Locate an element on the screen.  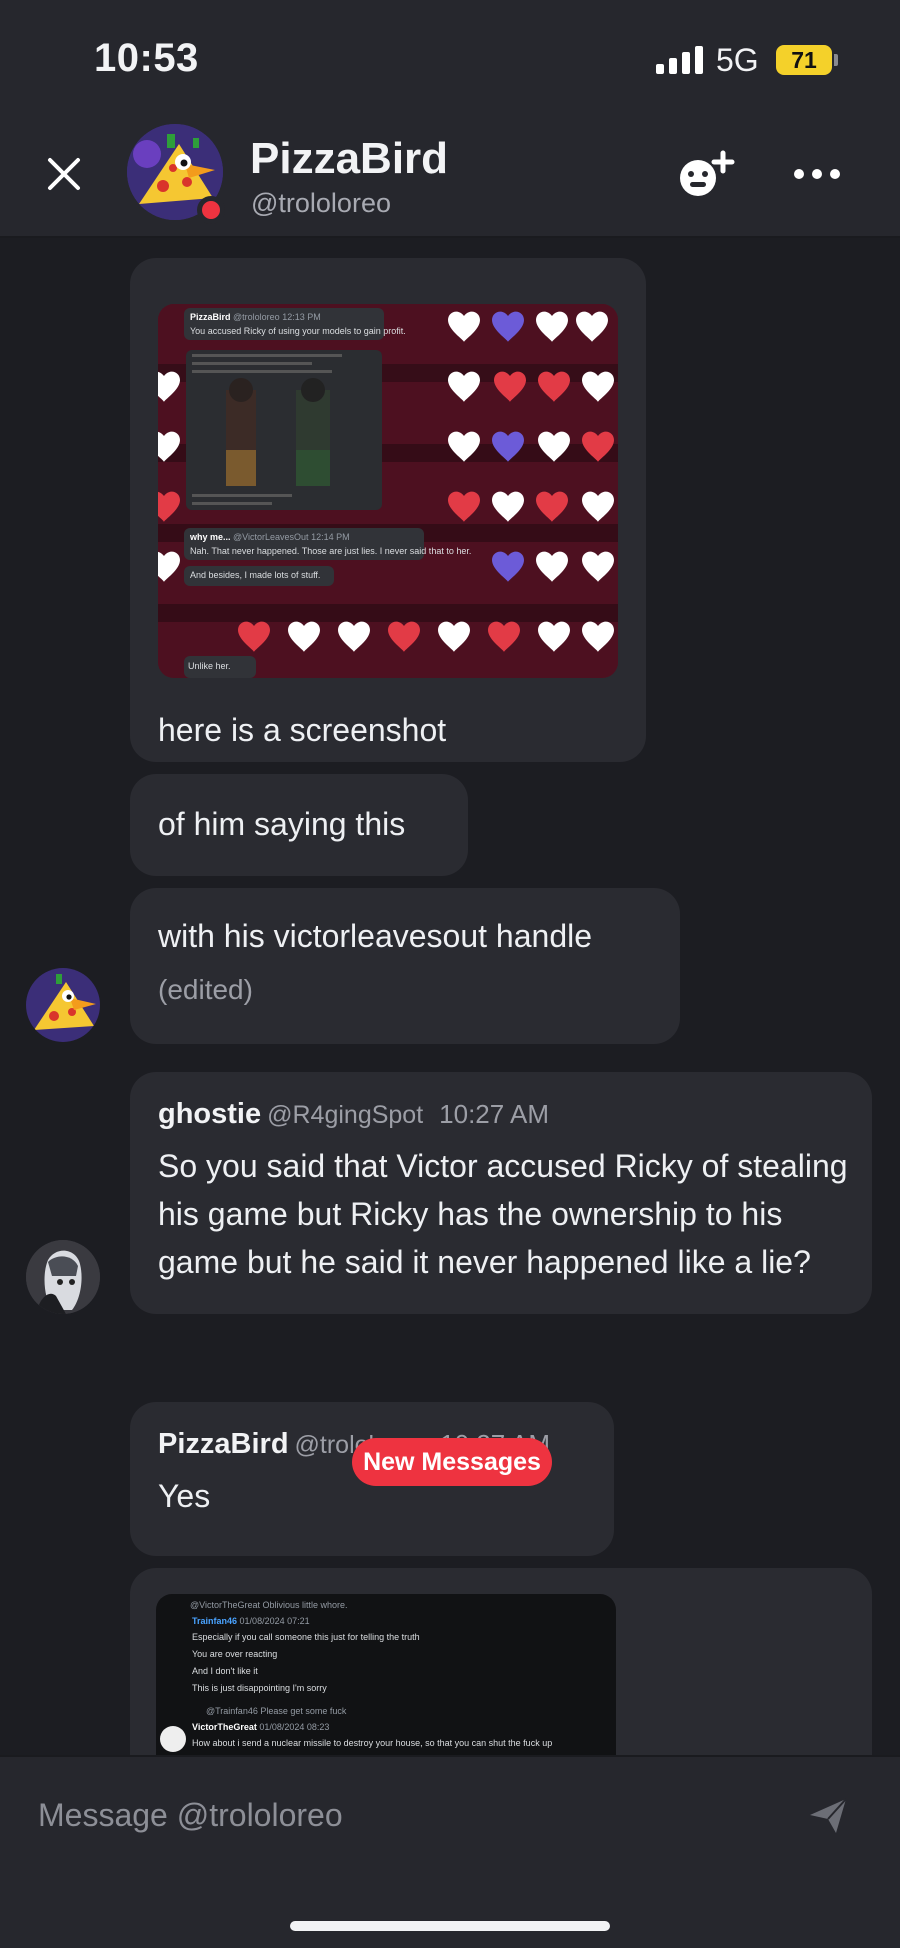
header-name: PizzaBird is located at coordinates (349, 159).